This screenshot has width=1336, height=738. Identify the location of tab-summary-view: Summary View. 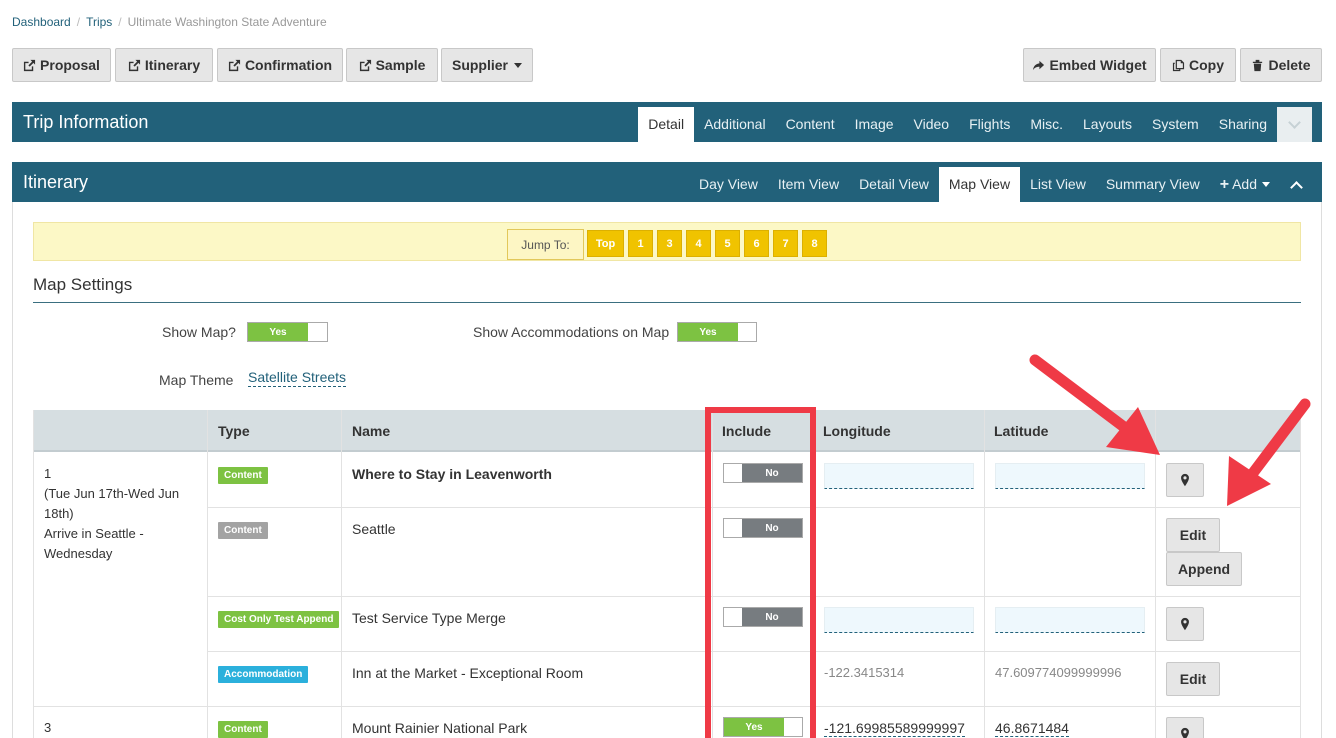
(1153, 184).